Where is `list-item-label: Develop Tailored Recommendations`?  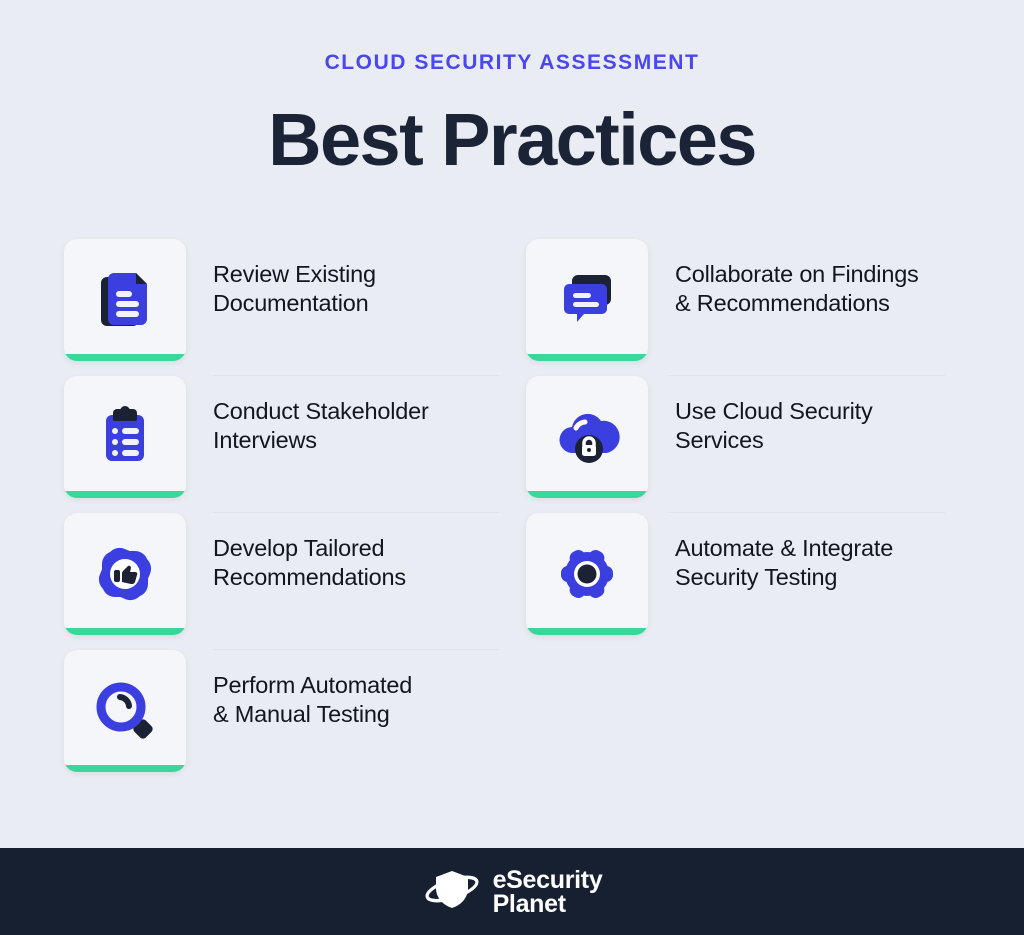
list-item-label: Develop Tailored Recommendations is located at coordinates (309, 552).